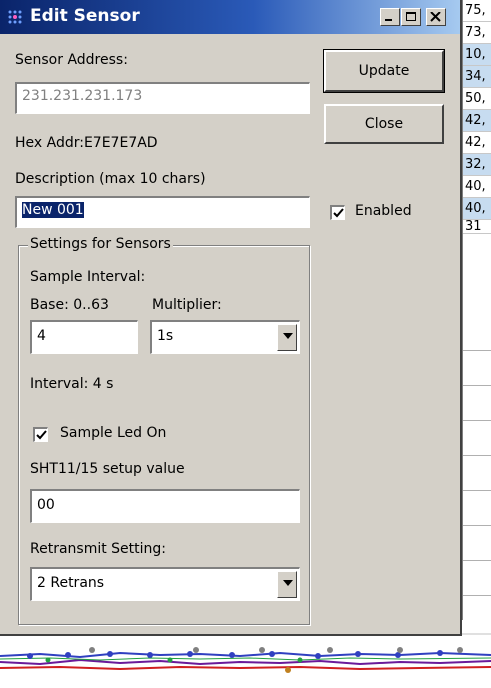 Image resolution: width=491 pixels, height=688 pixels. What do you see at coordinates (384, 124) in the screenshot?
I see `close-button: Close` at bounding box center [384, 124].